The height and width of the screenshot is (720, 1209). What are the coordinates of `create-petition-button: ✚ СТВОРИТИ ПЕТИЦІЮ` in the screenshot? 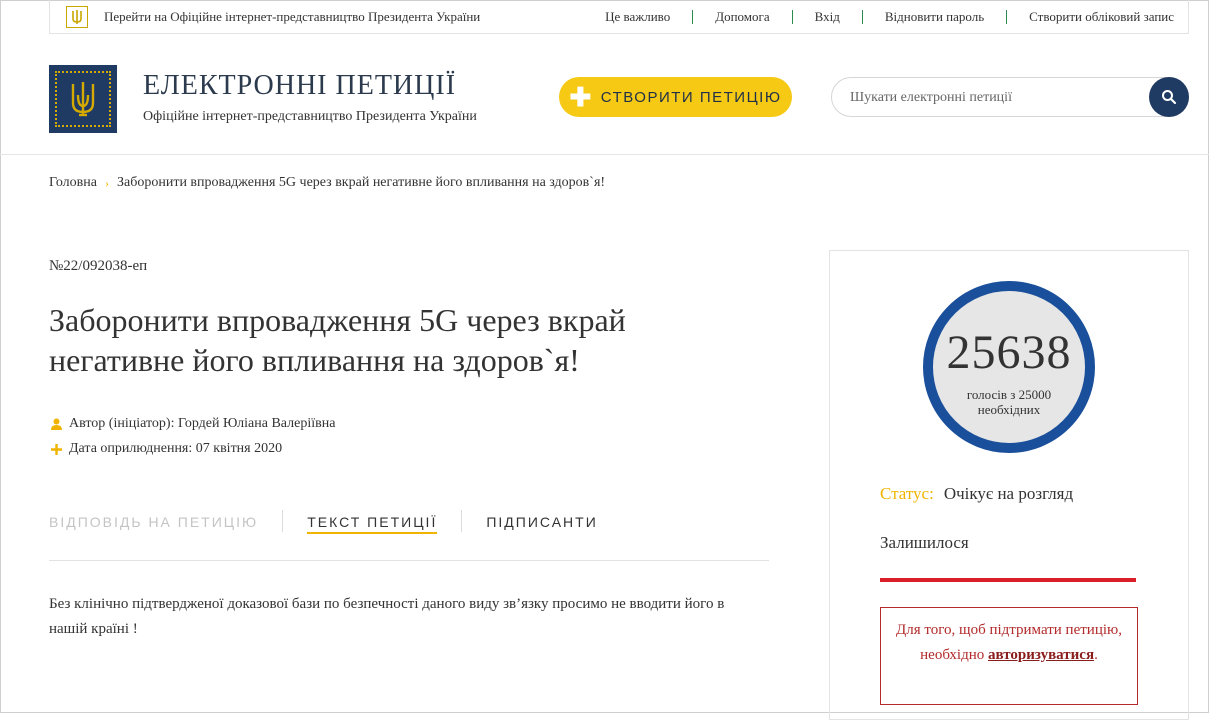 It's located at (675, 97).